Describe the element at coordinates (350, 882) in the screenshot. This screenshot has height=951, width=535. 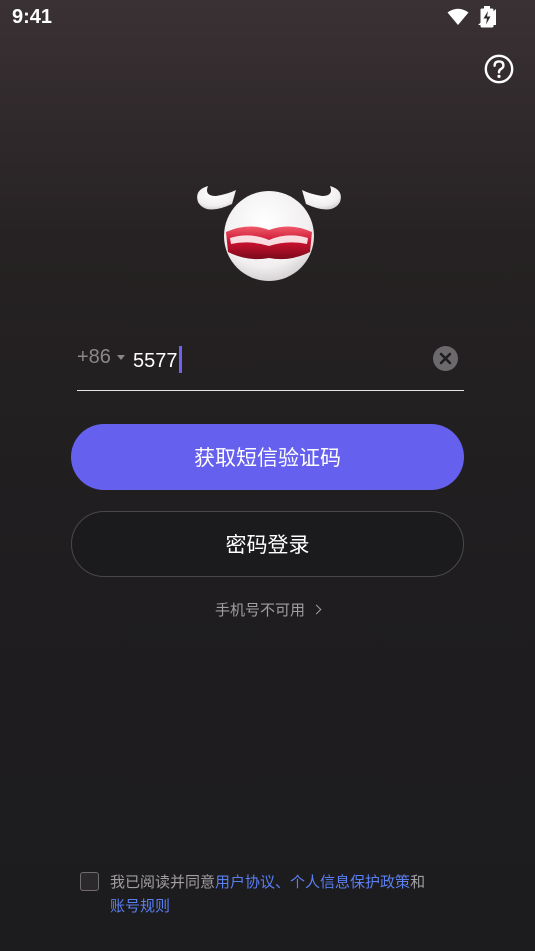
I see `privacy-policy-link: 个人信息保护政策` at that location.